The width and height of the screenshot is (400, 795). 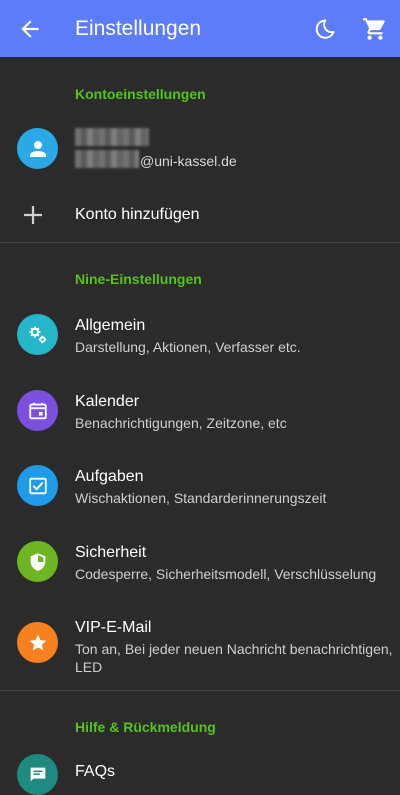 I want to click on help-item-faqs-avatar, so click(x=37, y=774).